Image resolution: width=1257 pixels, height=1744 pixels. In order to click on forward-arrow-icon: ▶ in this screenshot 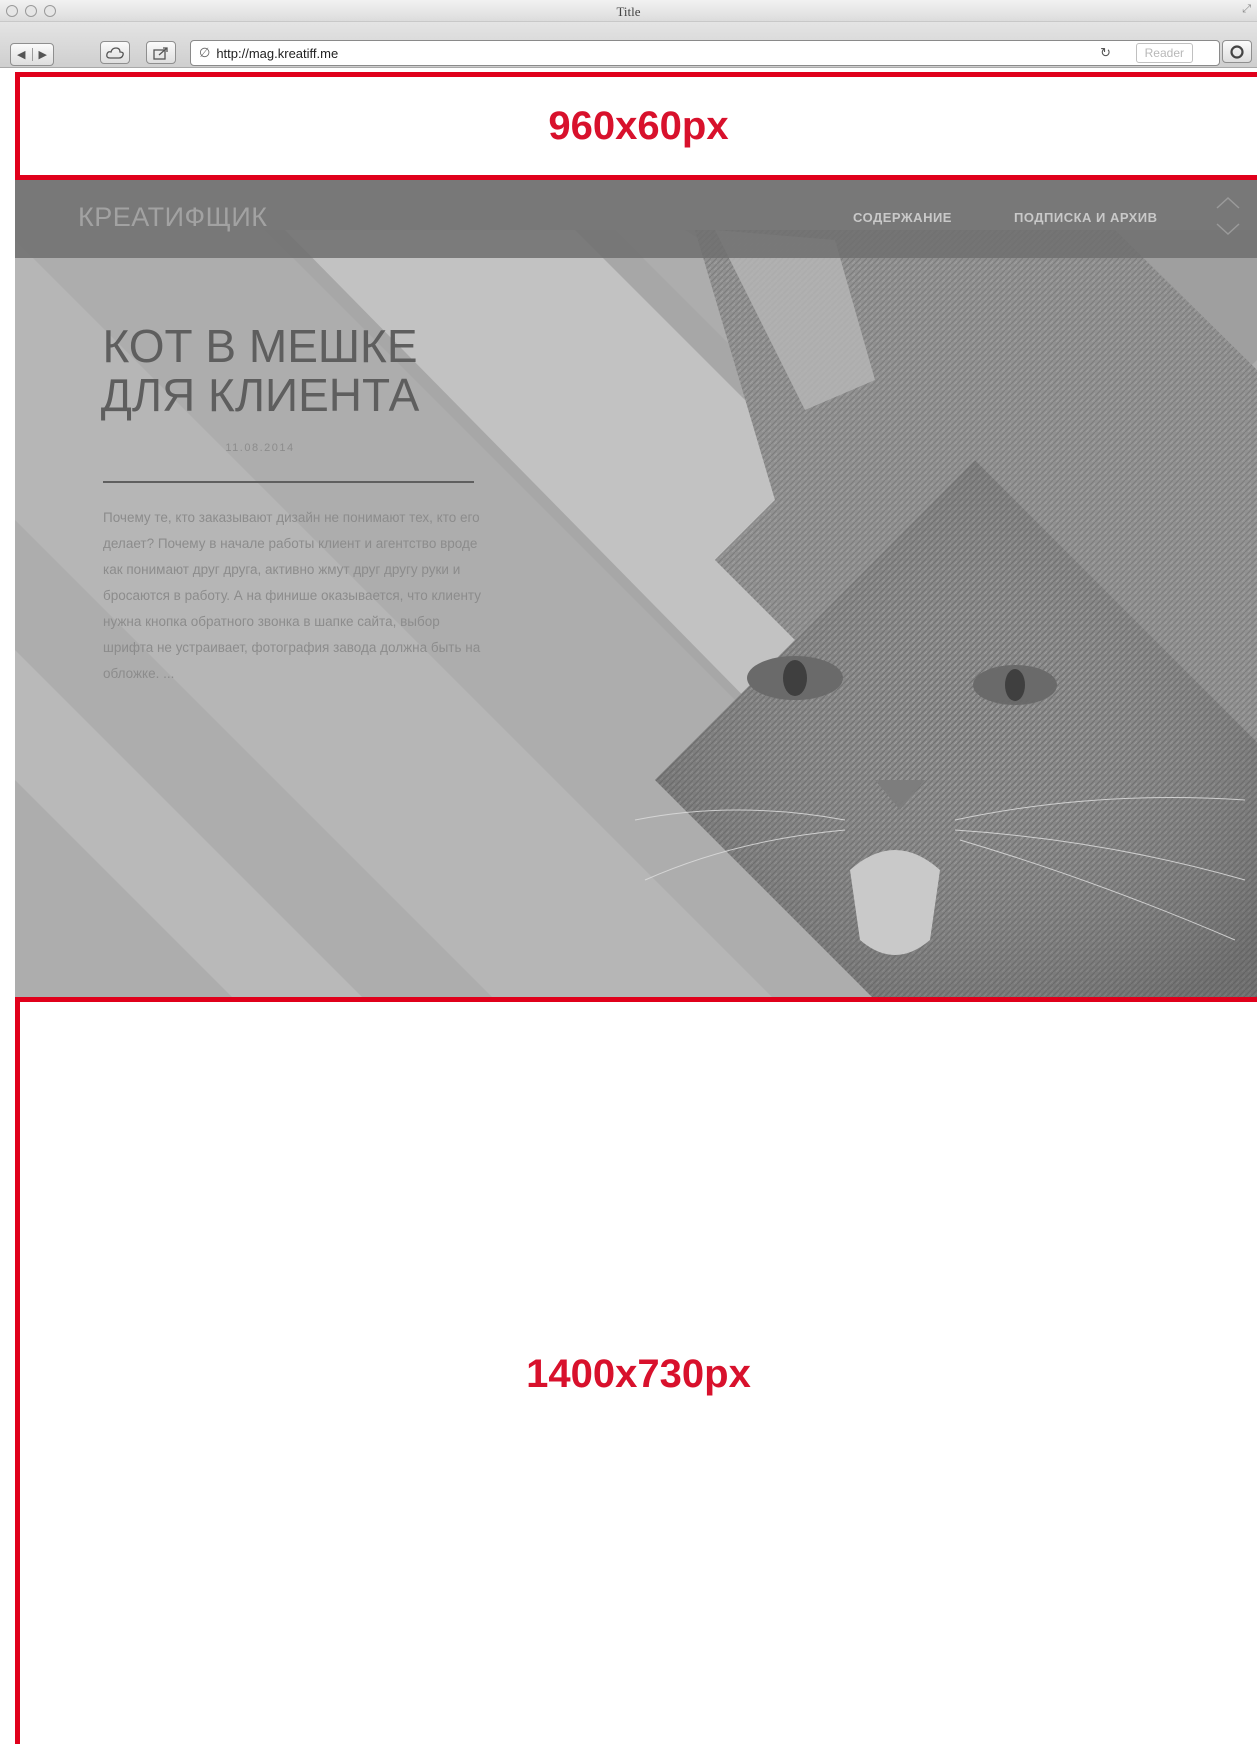, I will do `click(42, 54)`.